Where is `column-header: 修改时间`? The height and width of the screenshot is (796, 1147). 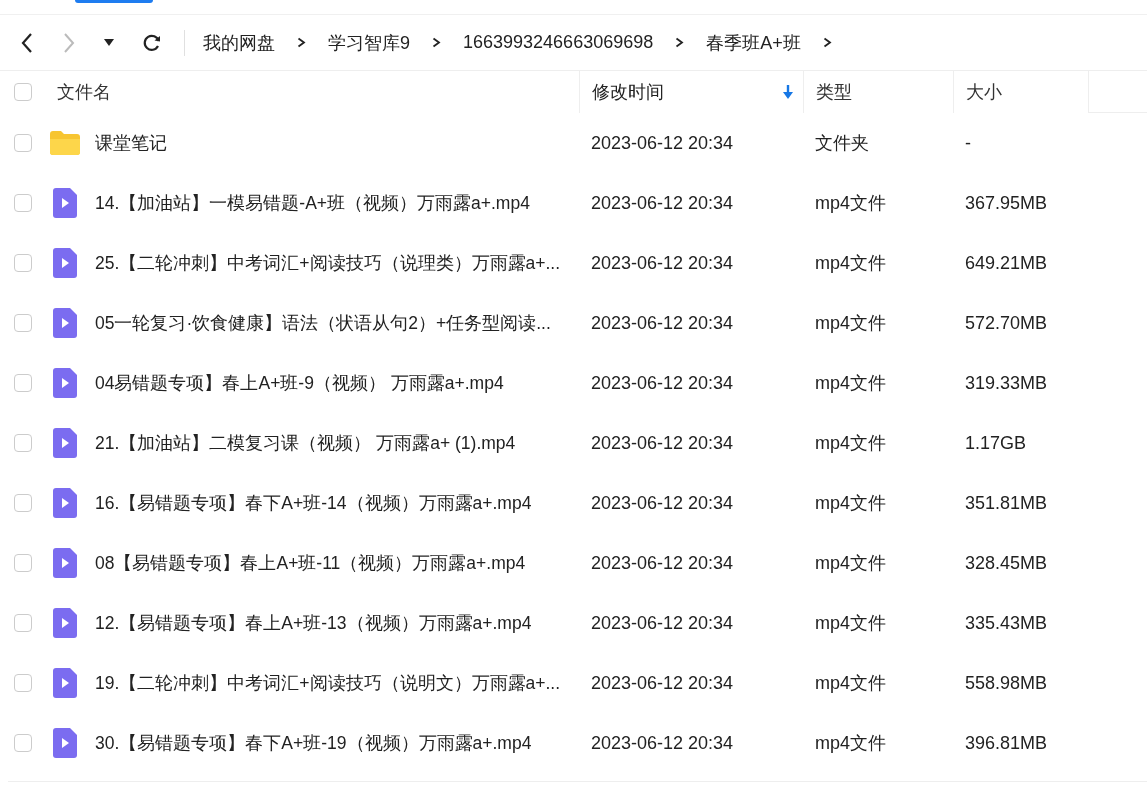 column-header: 修改时间 is located at coordinates (628, 92).